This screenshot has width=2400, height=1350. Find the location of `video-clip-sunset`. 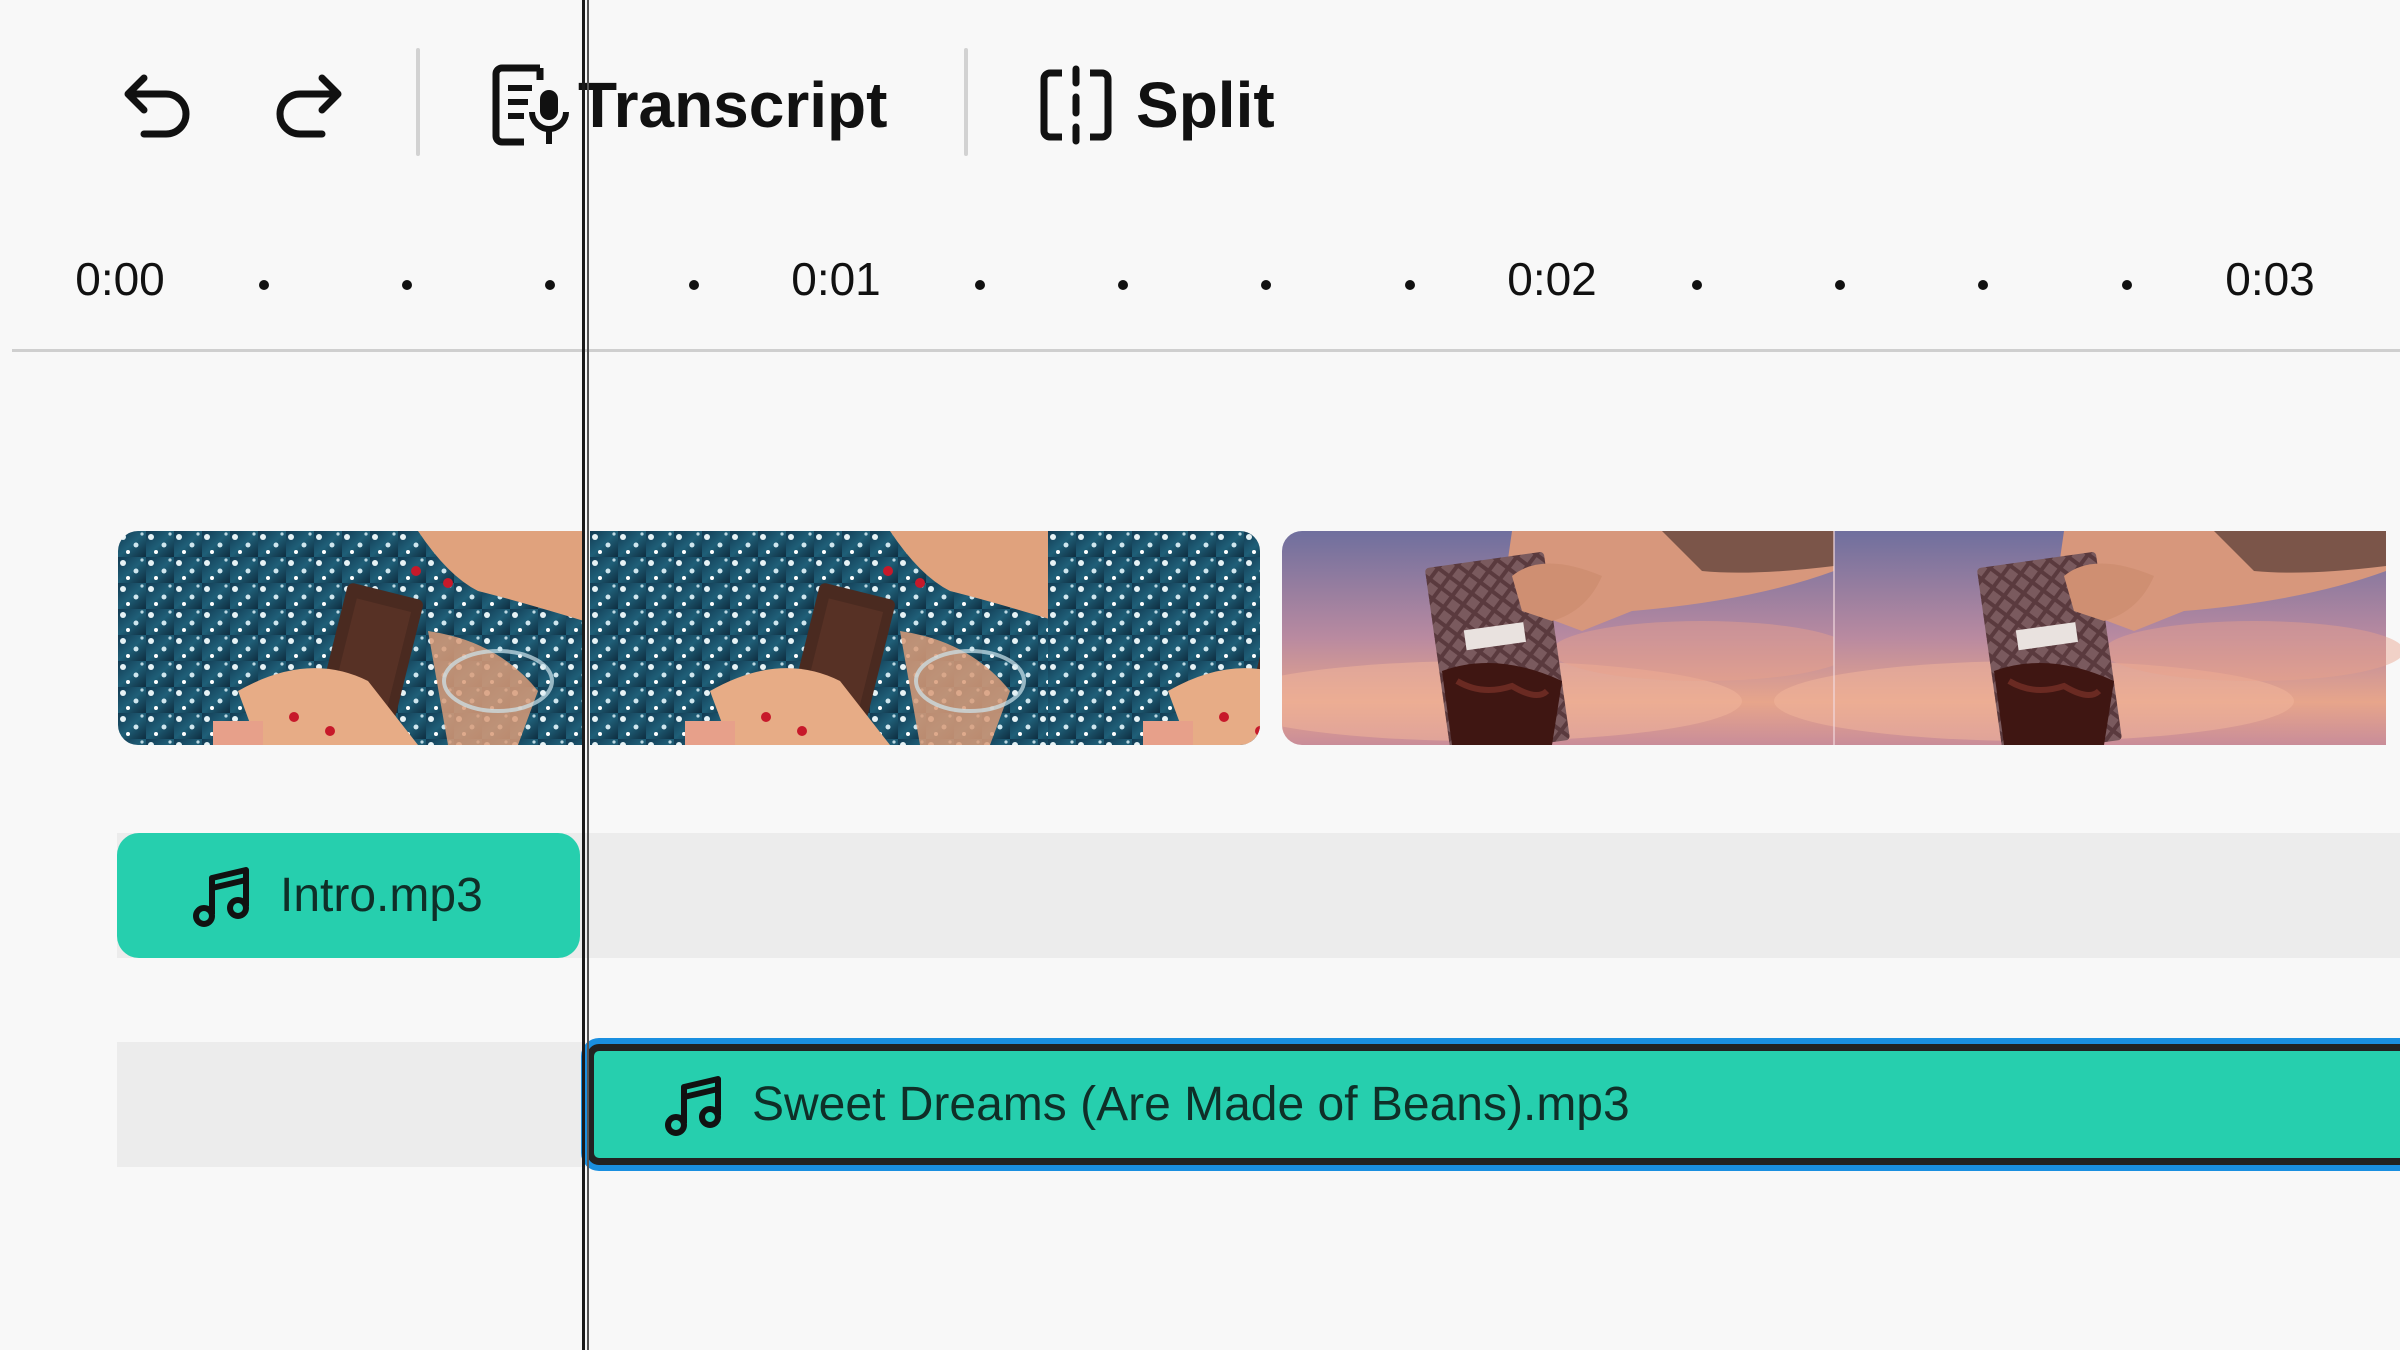

video-clip-sunset is located at coordinates (1841, 638).